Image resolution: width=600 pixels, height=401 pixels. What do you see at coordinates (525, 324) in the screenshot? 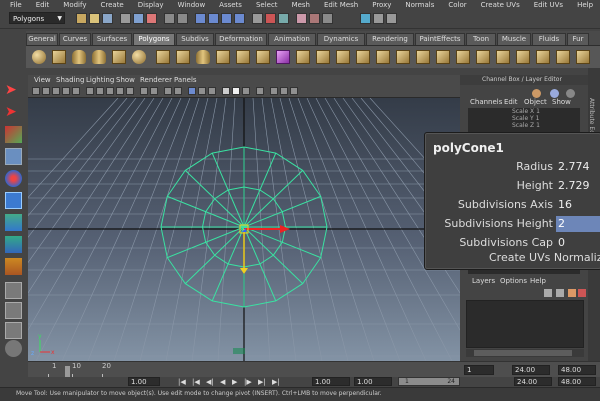
I see `layer-list` at bounding box center [525, 324].